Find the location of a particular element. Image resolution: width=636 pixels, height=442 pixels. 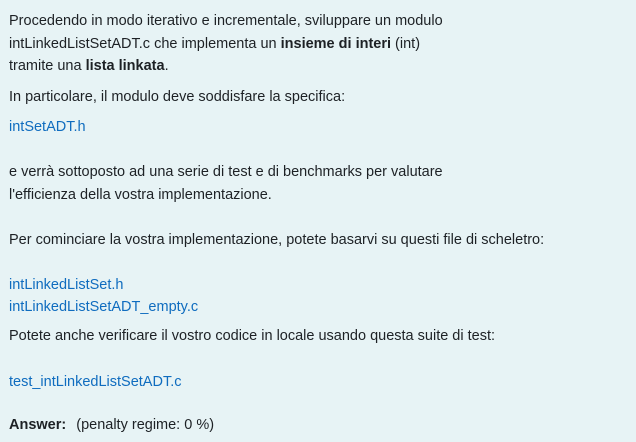

intro-text-3: tramite una is located at coordinates (47, 66).